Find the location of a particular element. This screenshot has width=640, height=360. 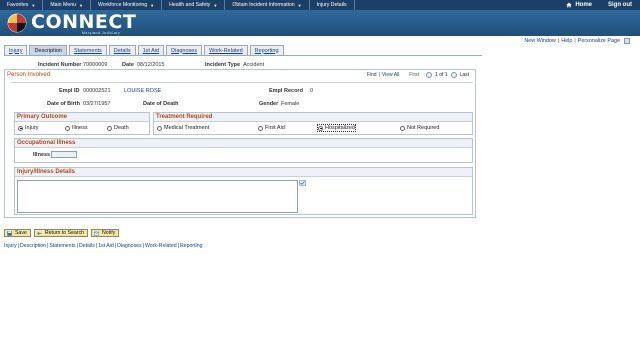

tab-divider is located at coordinates (243, 55).